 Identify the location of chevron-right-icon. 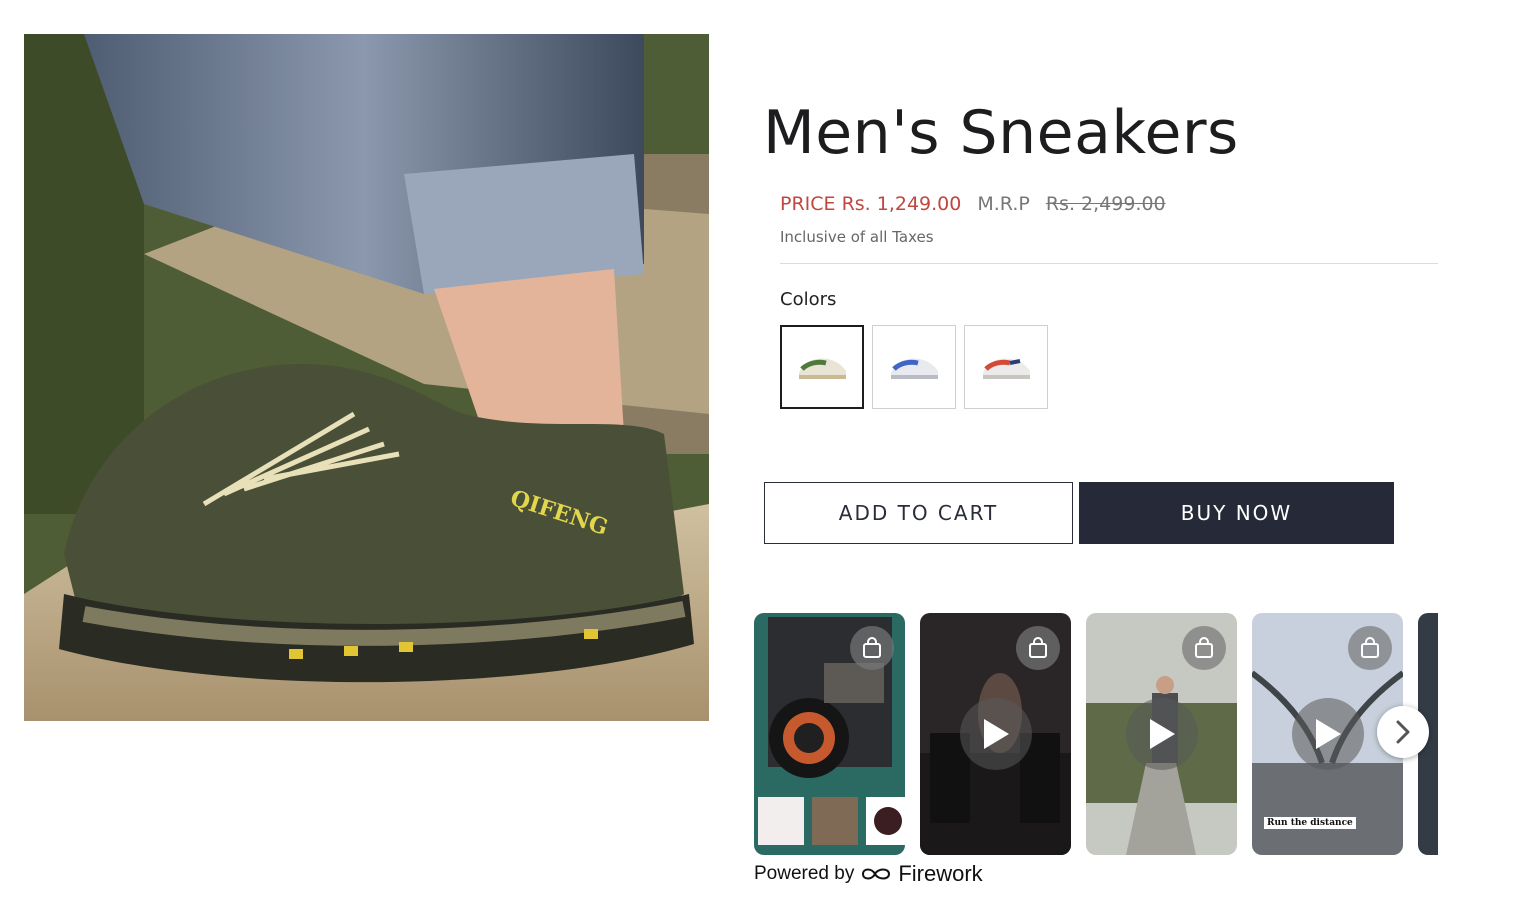
(1403, 732).